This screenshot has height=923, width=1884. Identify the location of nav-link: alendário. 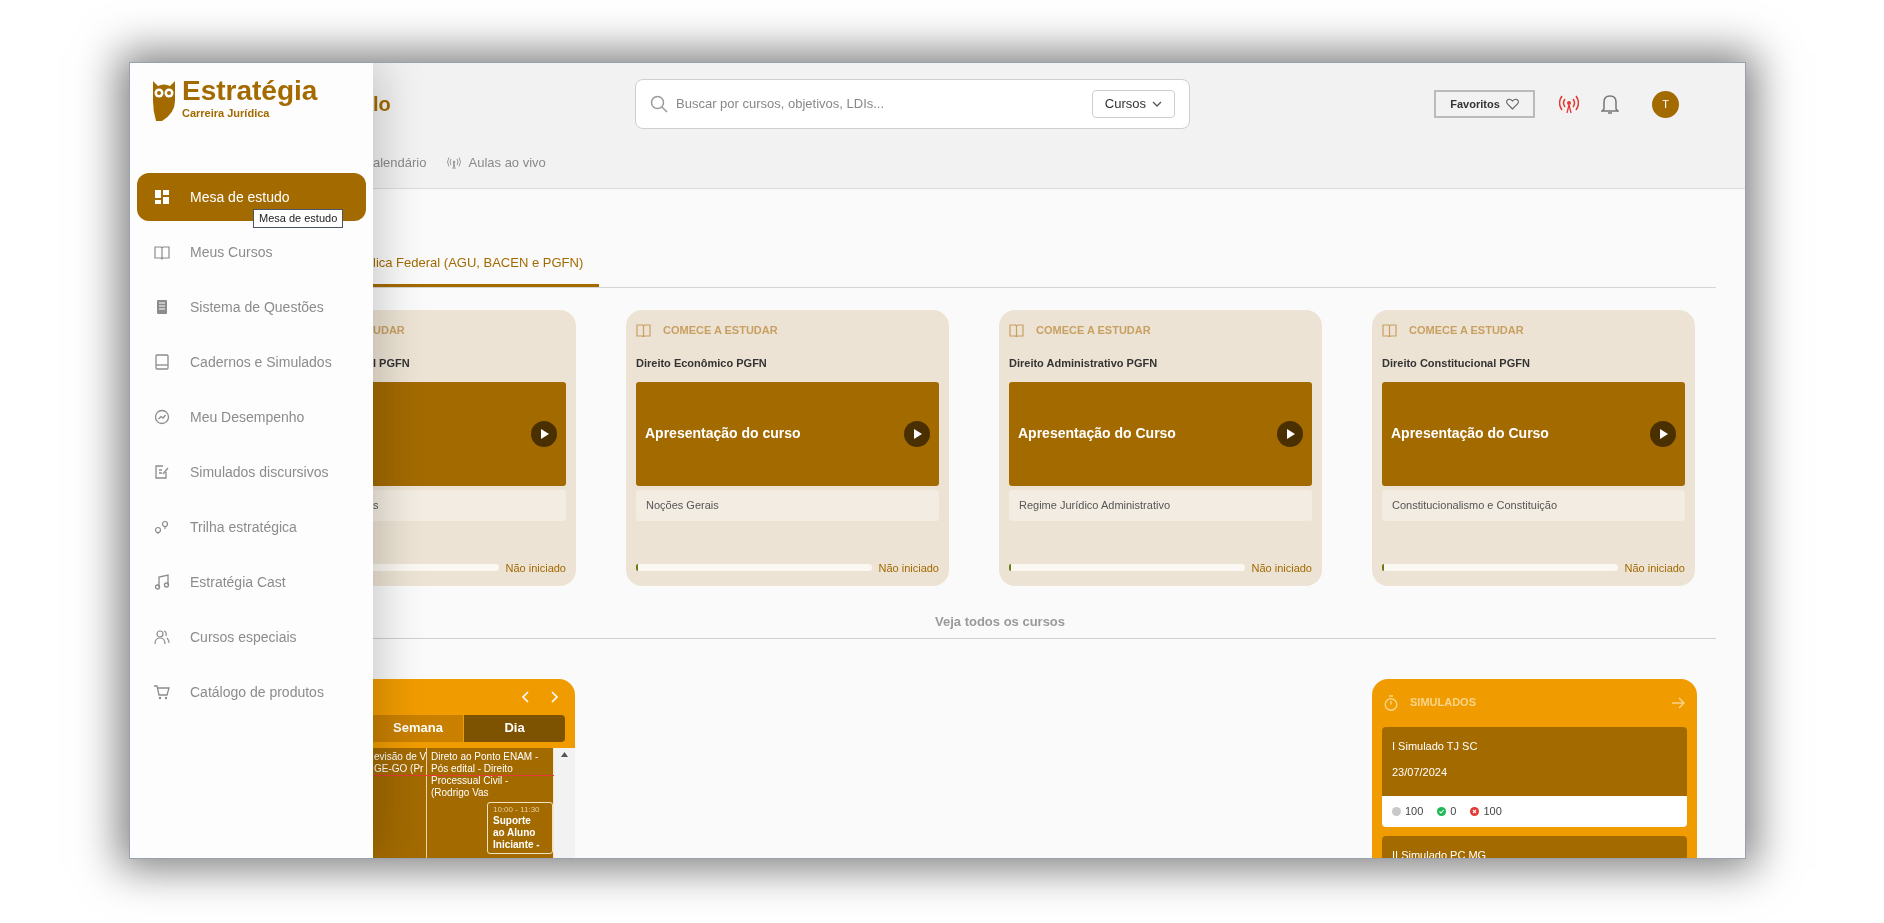
(400, 163).